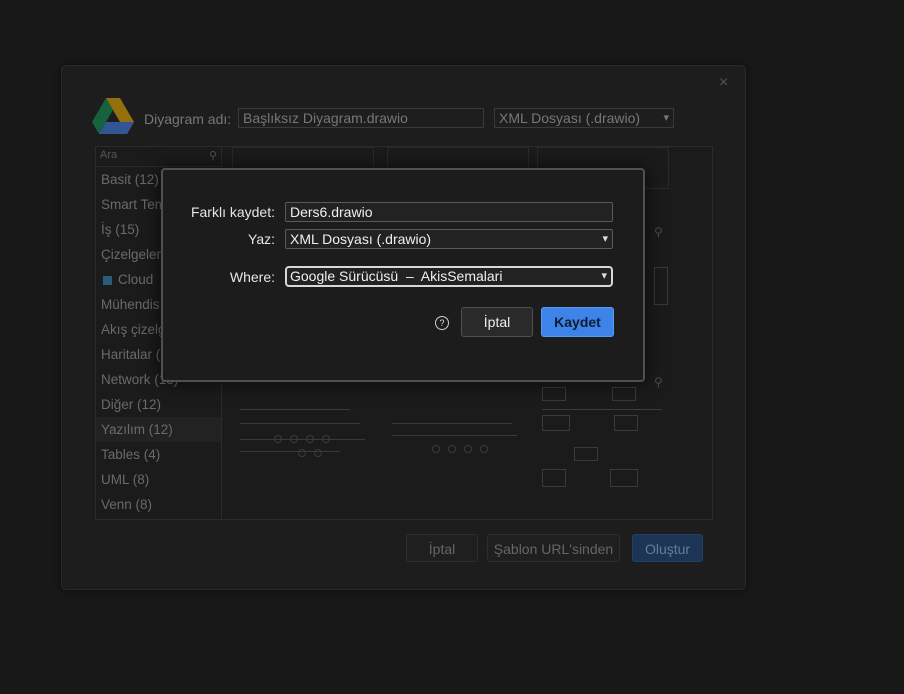 The height and width of the screenshot is (694, 904). I want to click on category-tables: Tables (4), so click(159, 454).